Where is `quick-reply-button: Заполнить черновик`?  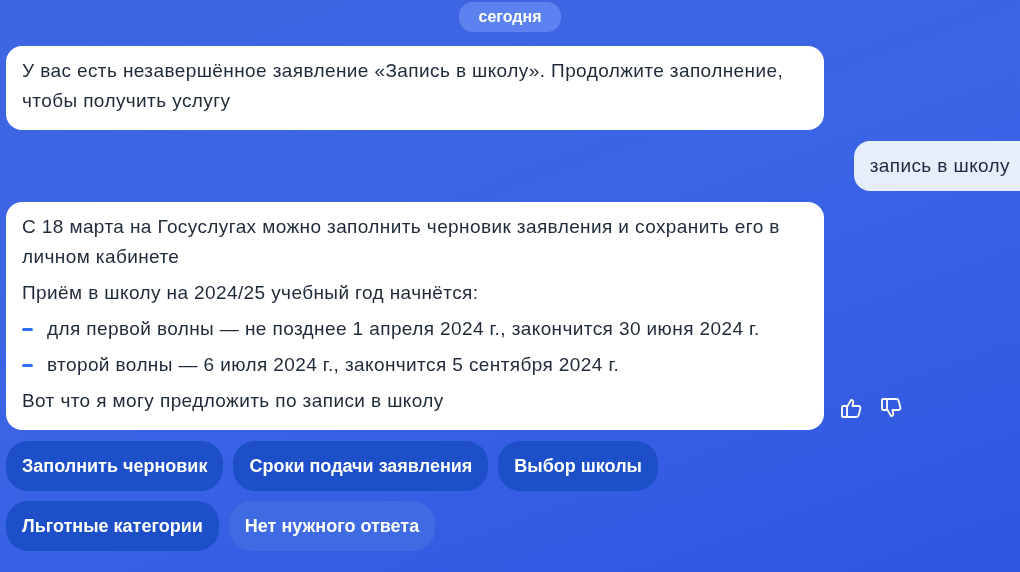
quick-reply-button: Заполнить черновик is located at coordinates (115, 466).